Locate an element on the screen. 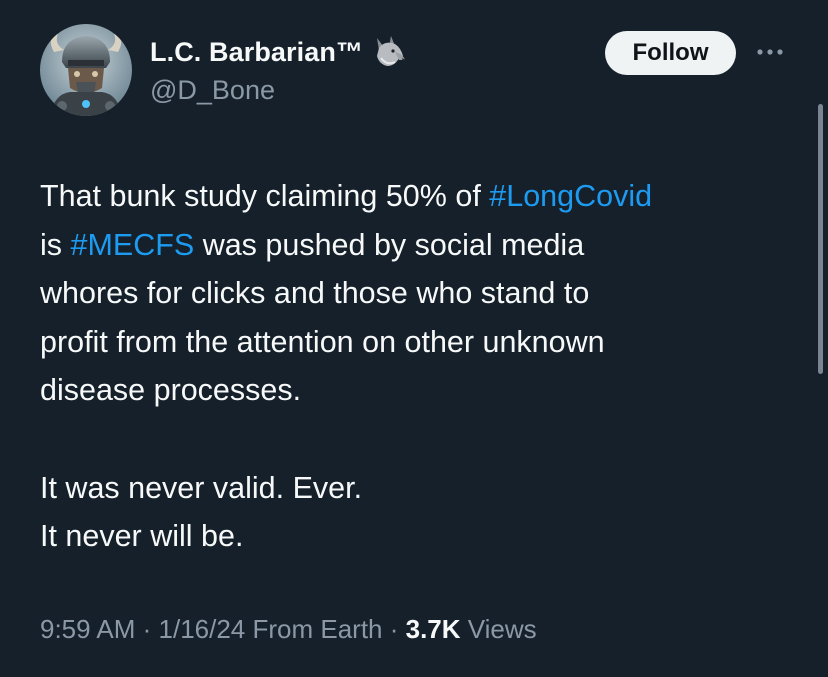  tweet-text-segment: was pushed by social media is located at coordinates (389, 244).